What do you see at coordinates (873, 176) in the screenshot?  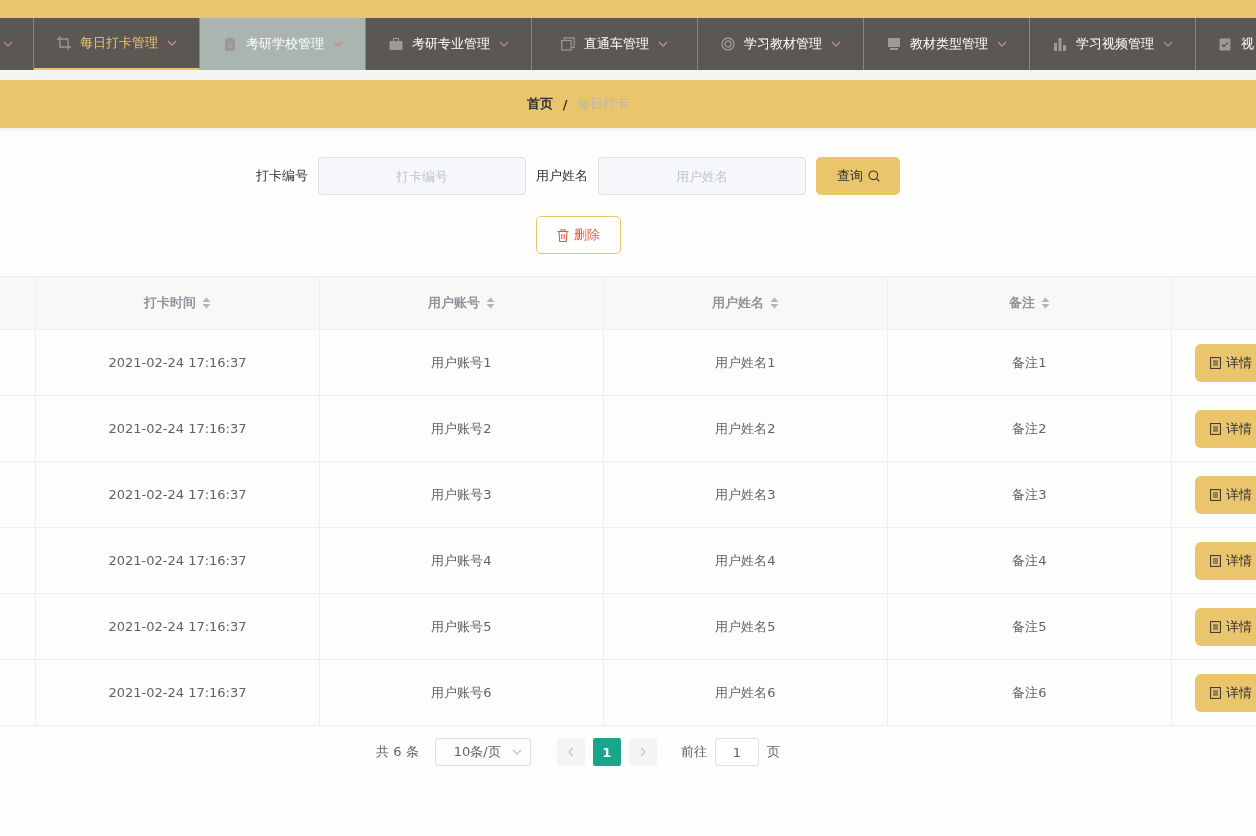 I see `search-icon` at bounding box center [873, 176].